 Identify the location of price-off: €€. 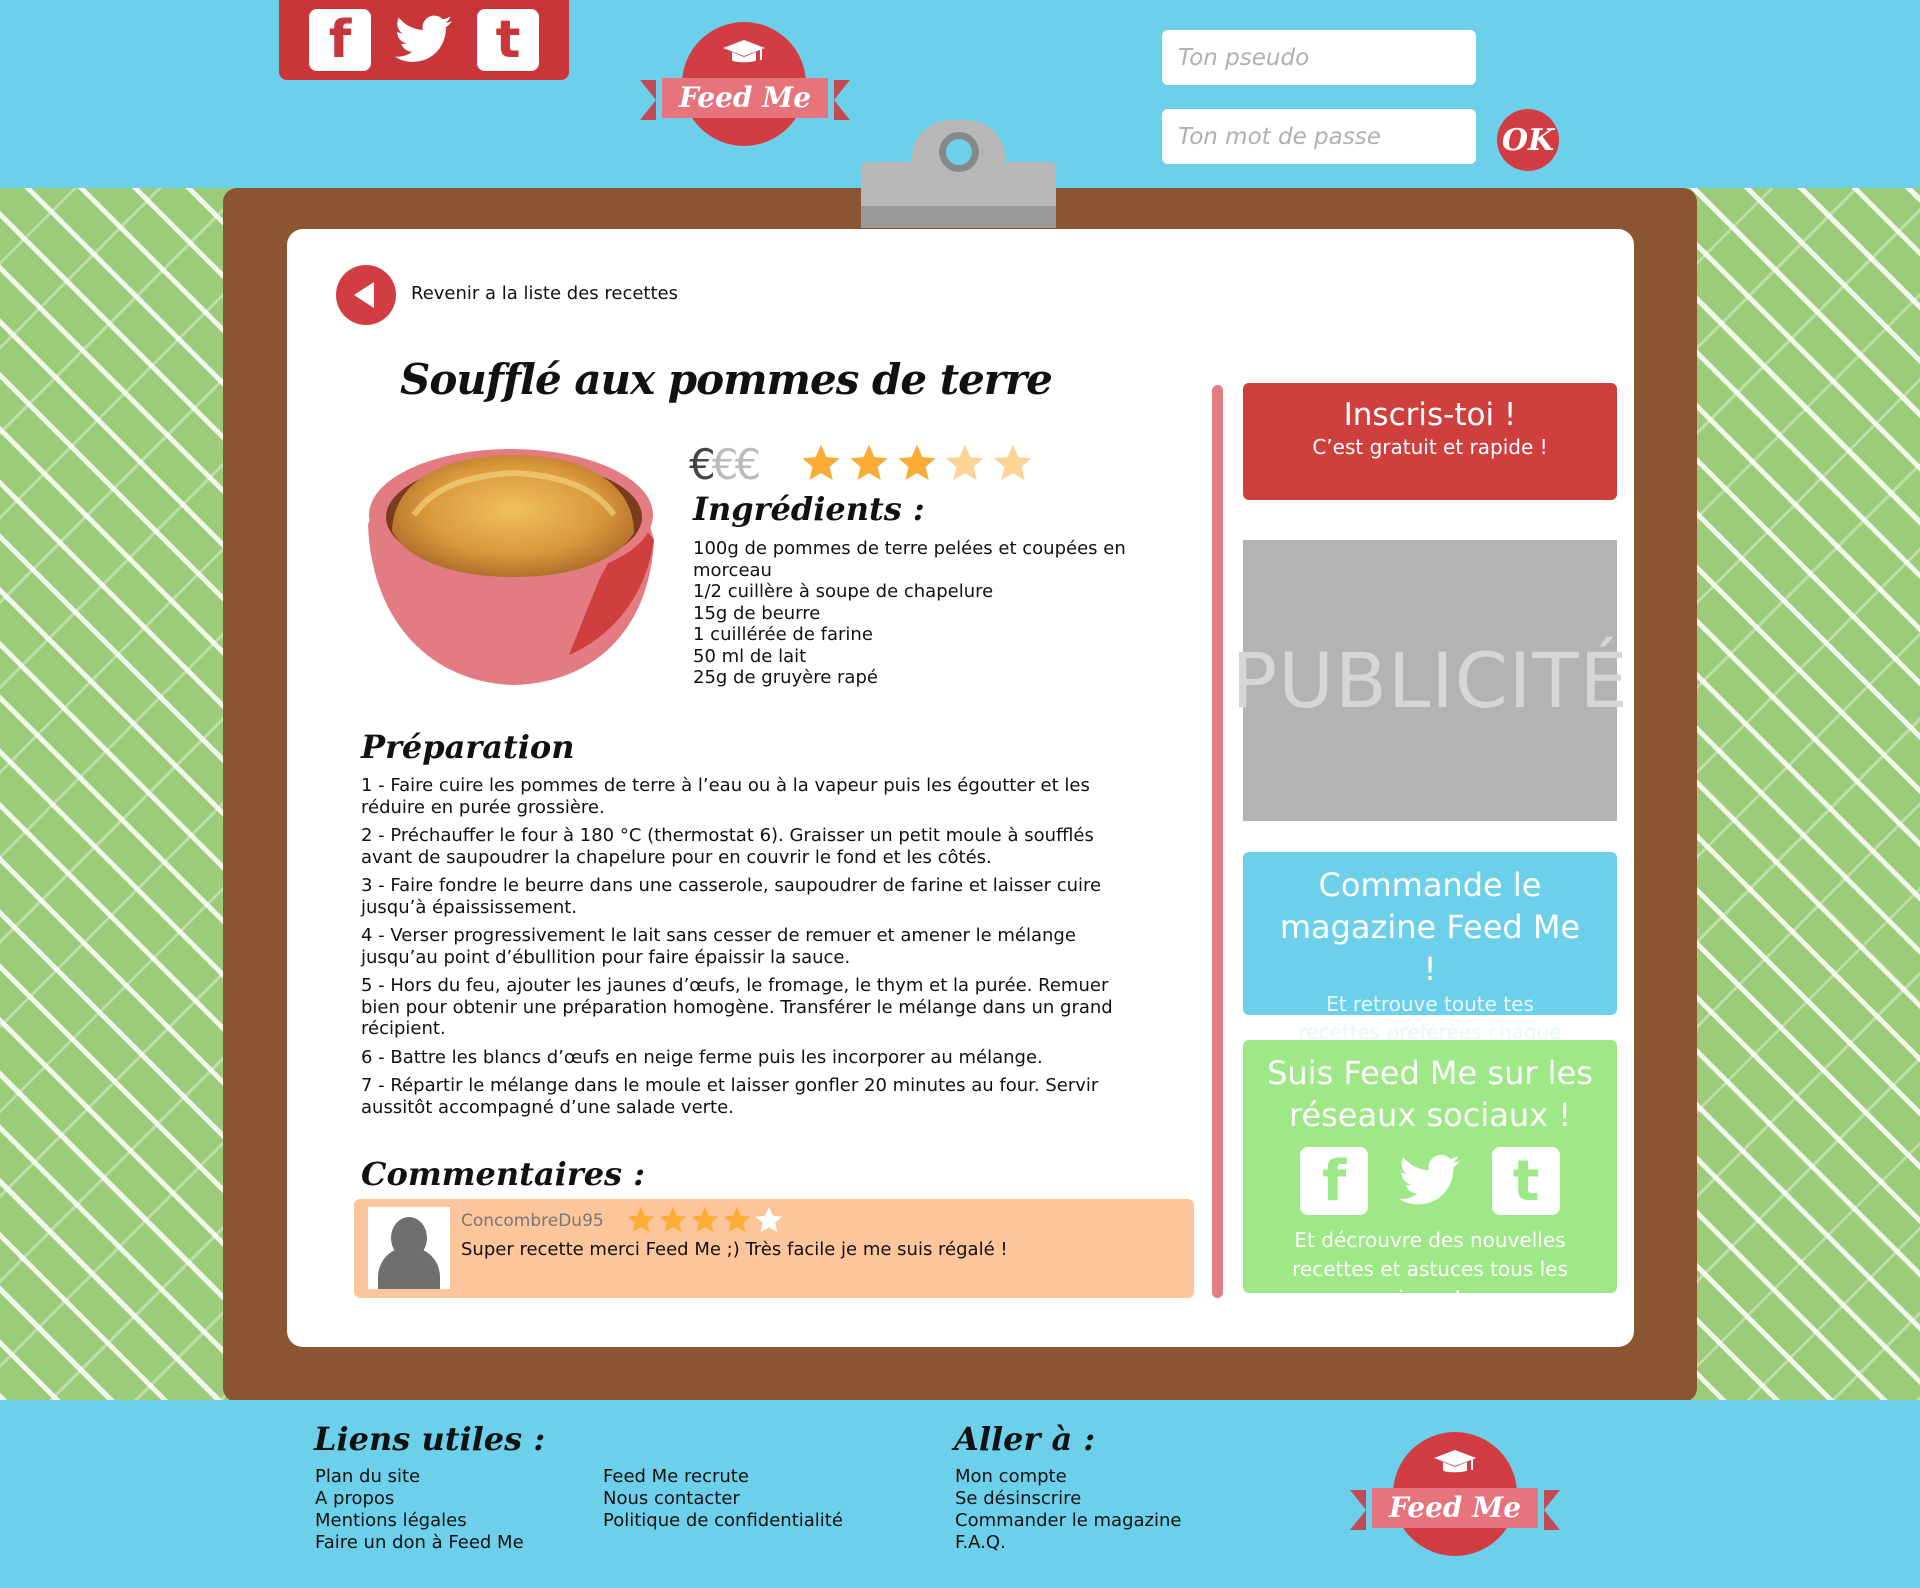
(736, 464).